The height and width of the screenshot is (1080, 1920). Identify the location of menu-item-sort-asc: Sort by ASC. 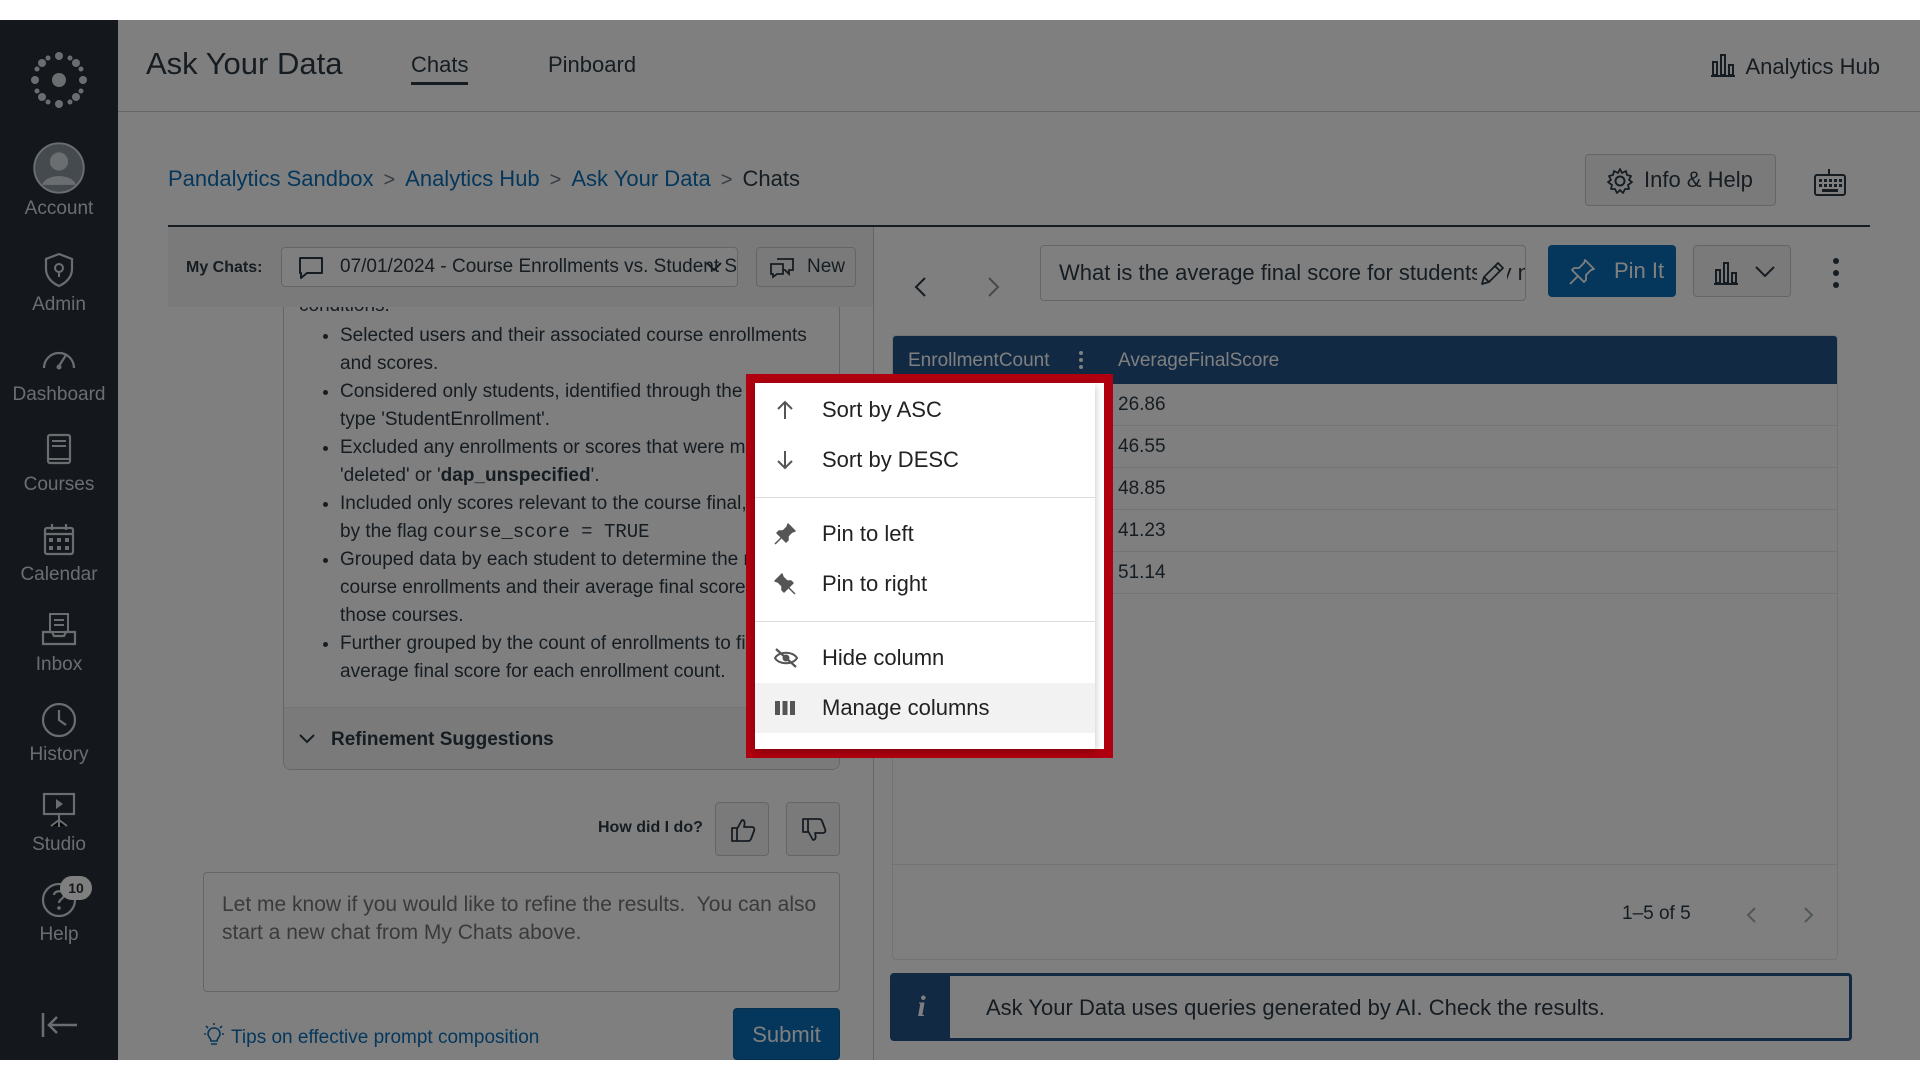
(925, 410).